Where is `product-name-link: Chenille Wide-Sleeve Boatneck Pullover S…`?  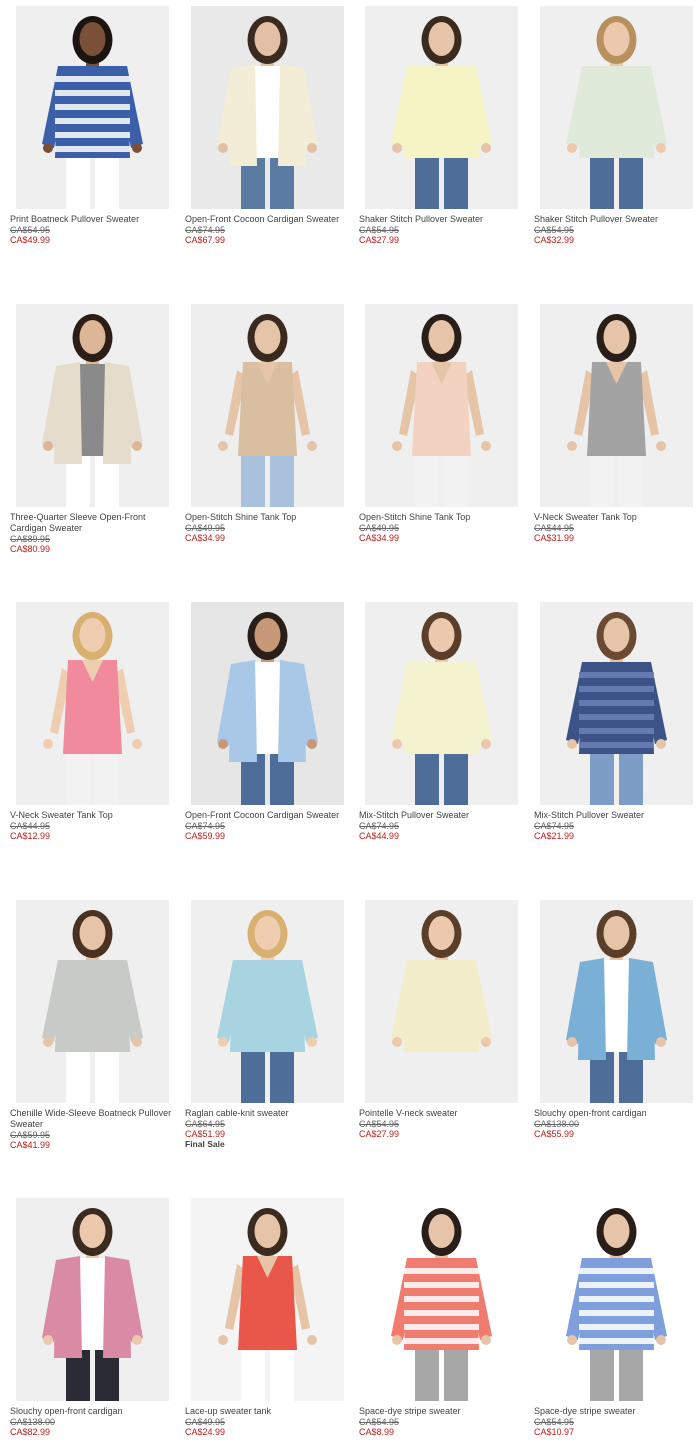 product-name-link: Chenille Wide-Sleeve Boatneck Pullover S… is located at coordinates (93, 1119).